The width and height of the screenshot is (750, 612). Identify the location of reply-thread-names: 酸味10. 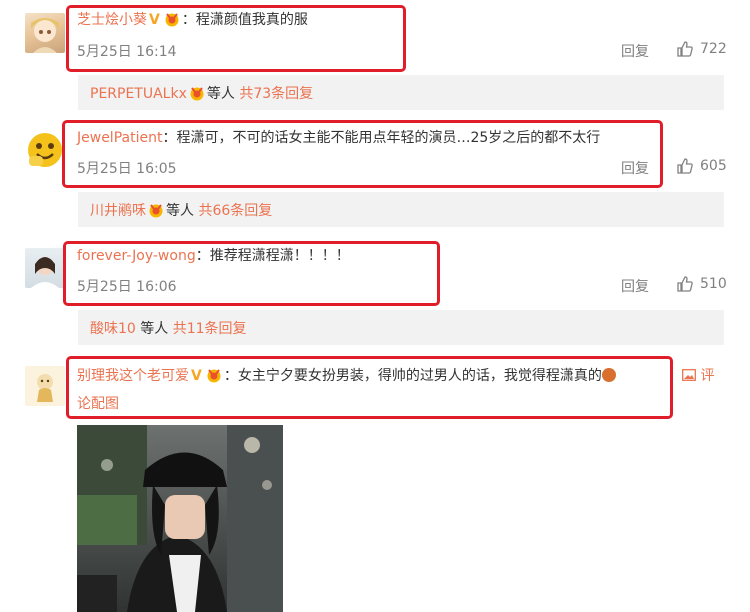
(113, 329).